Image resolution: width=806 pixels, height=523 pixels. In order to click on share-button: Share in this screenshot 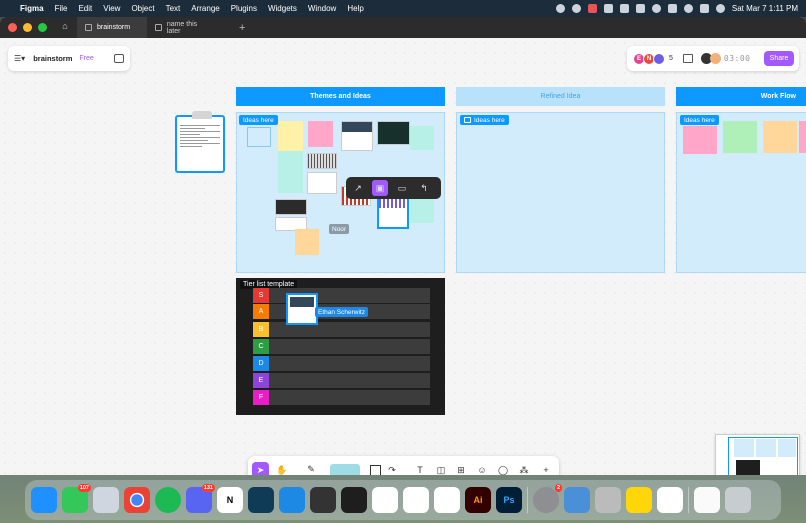, I will do `click(779, 58)`.